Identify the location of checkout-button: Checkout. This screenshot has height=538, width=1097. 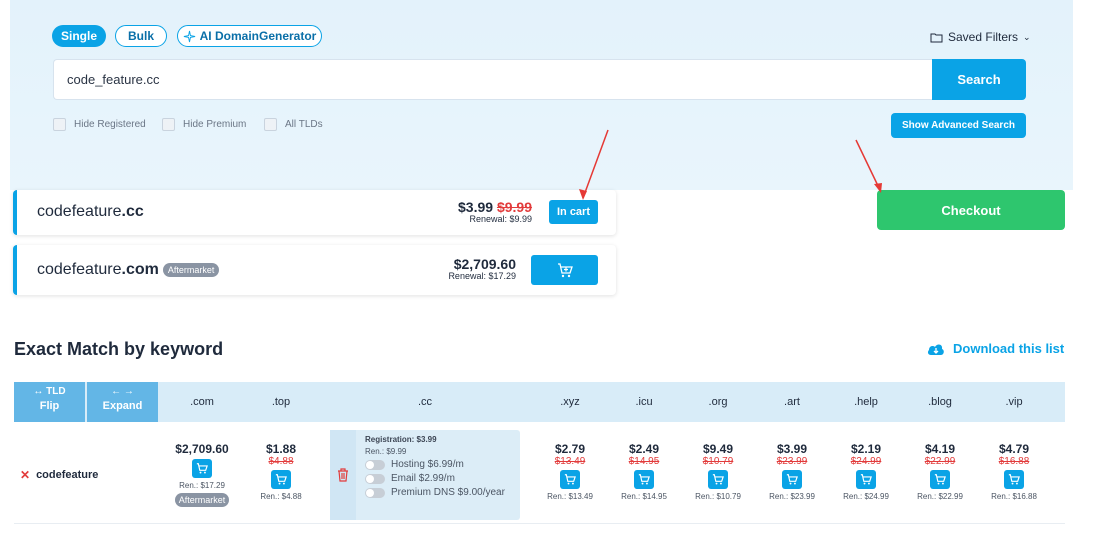
(971, 210).